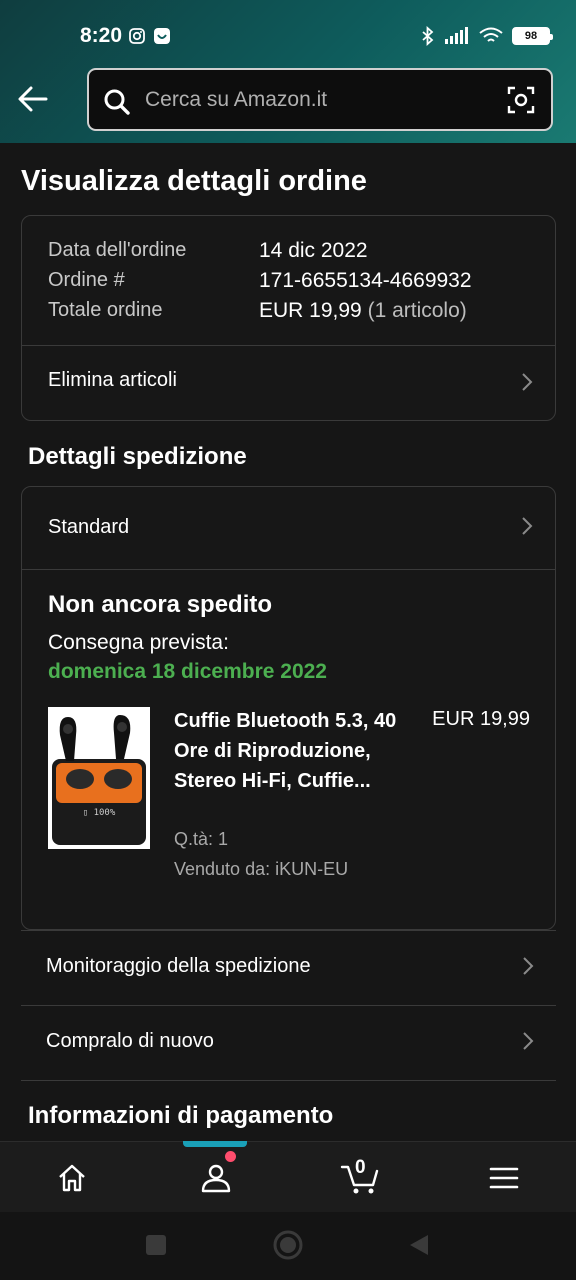 Image resolution: width=576 pixels, height=1280 pixels. I want to click on top-bar: 8:20 98, so click(288, 71).